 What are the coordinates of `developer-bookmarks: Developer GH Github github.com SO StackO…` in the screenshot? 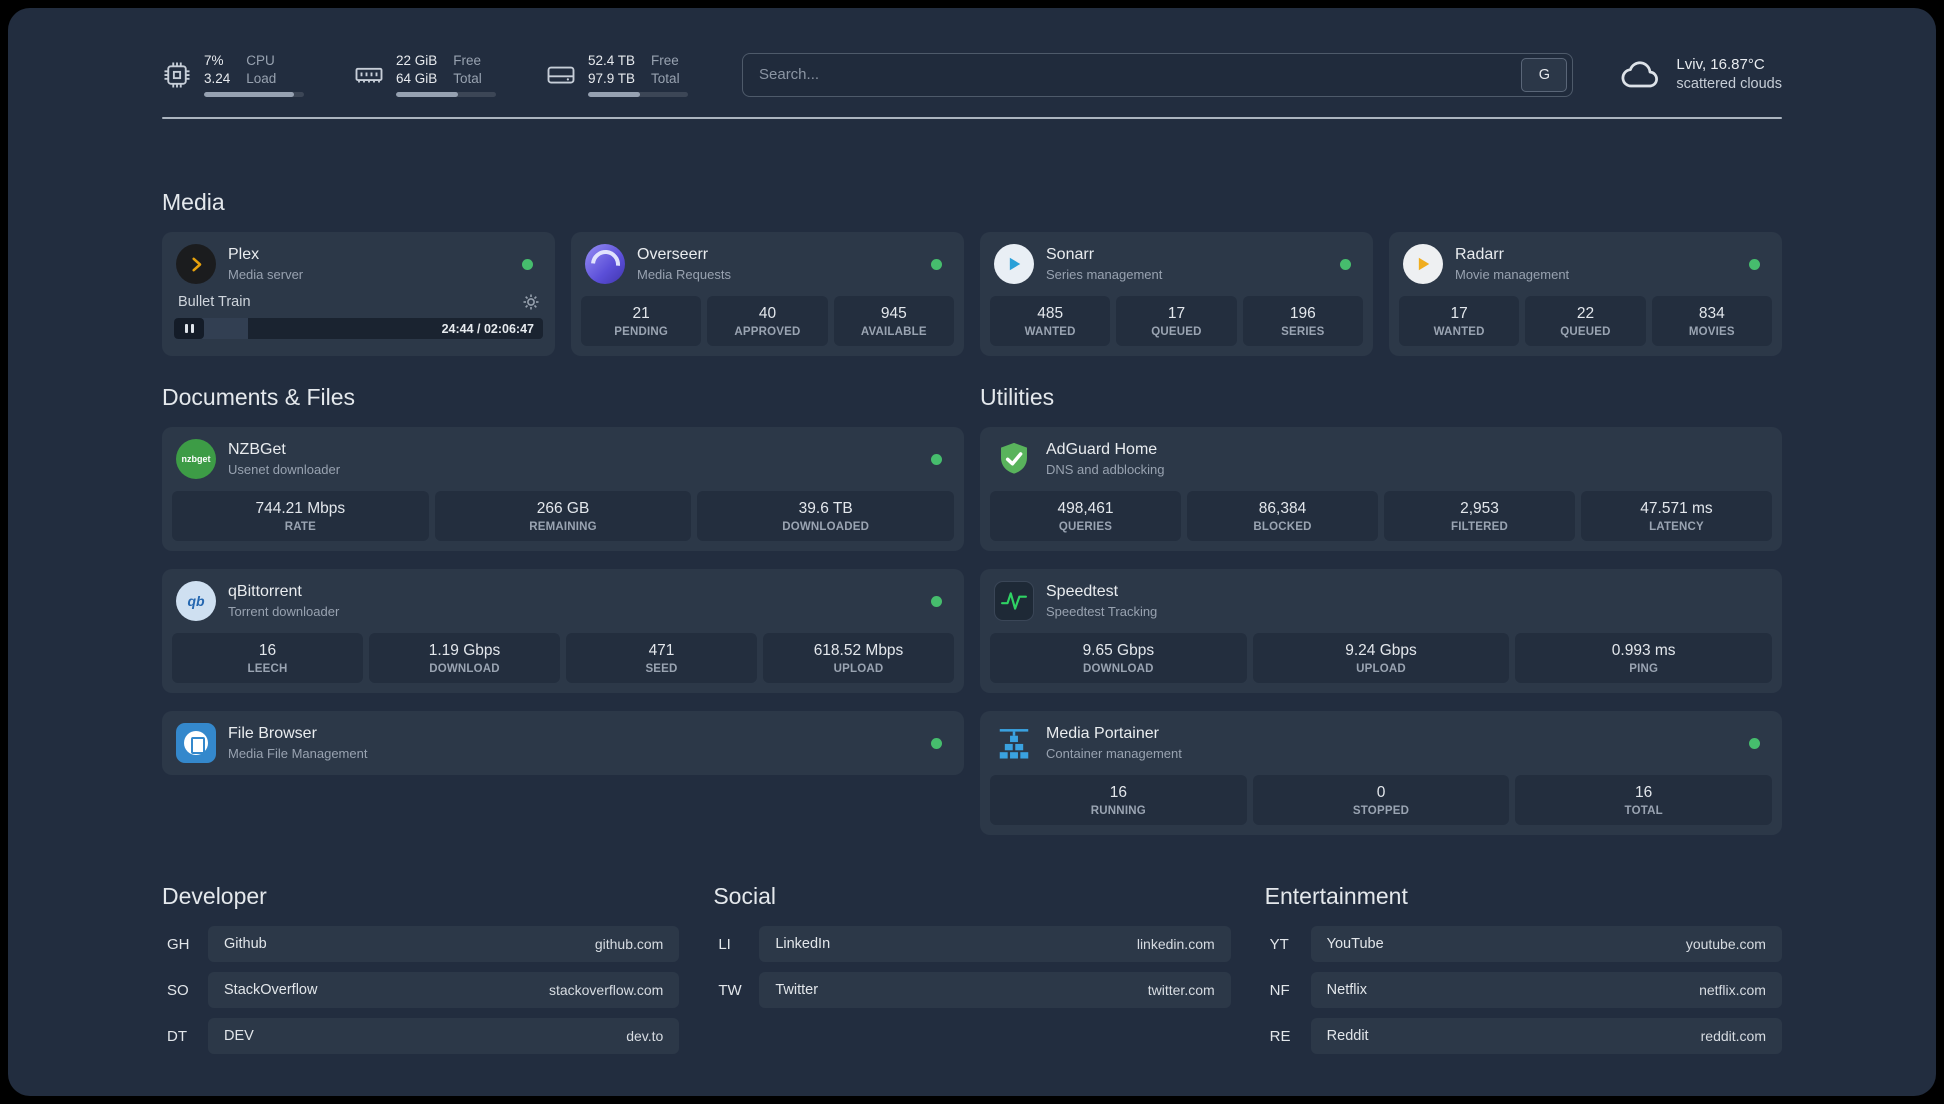 It's located at (421, 973).